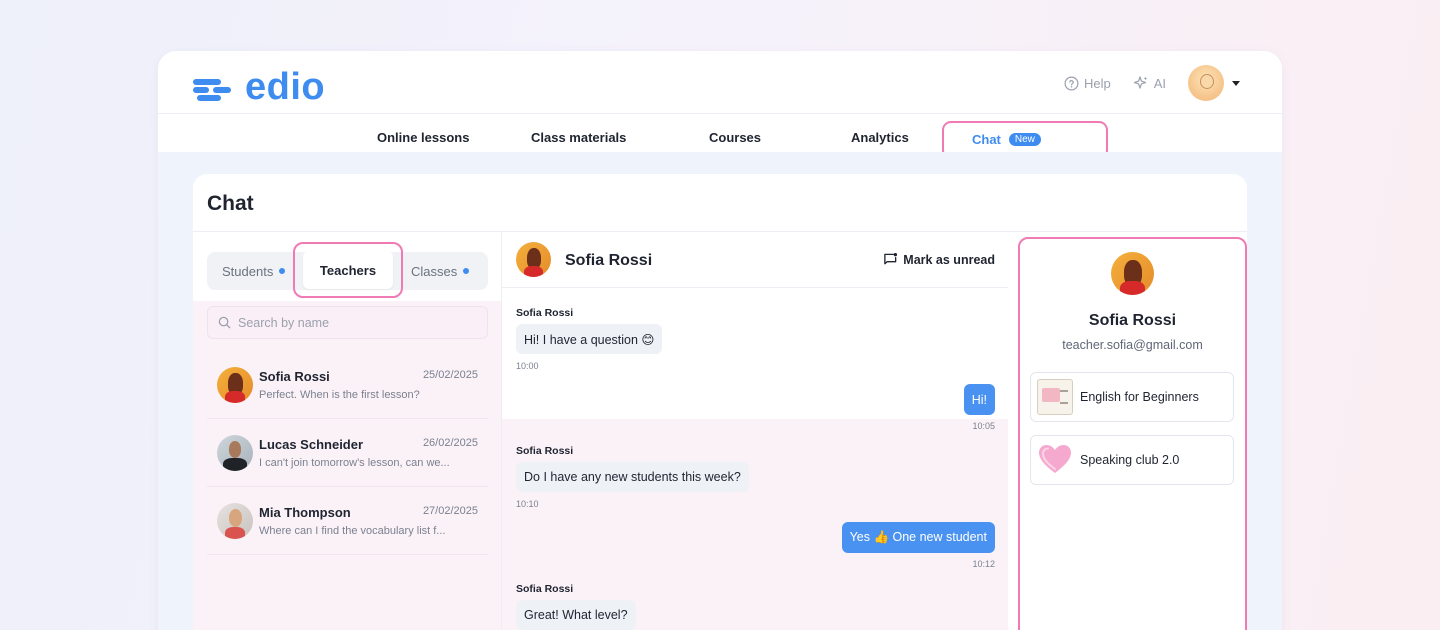 The image size is (1440, 630). What do you see at coordinates (632, 477) in the screenshot?
I see `incoming-message: Do I have any new students this week?` at bounding box center [632, 477].